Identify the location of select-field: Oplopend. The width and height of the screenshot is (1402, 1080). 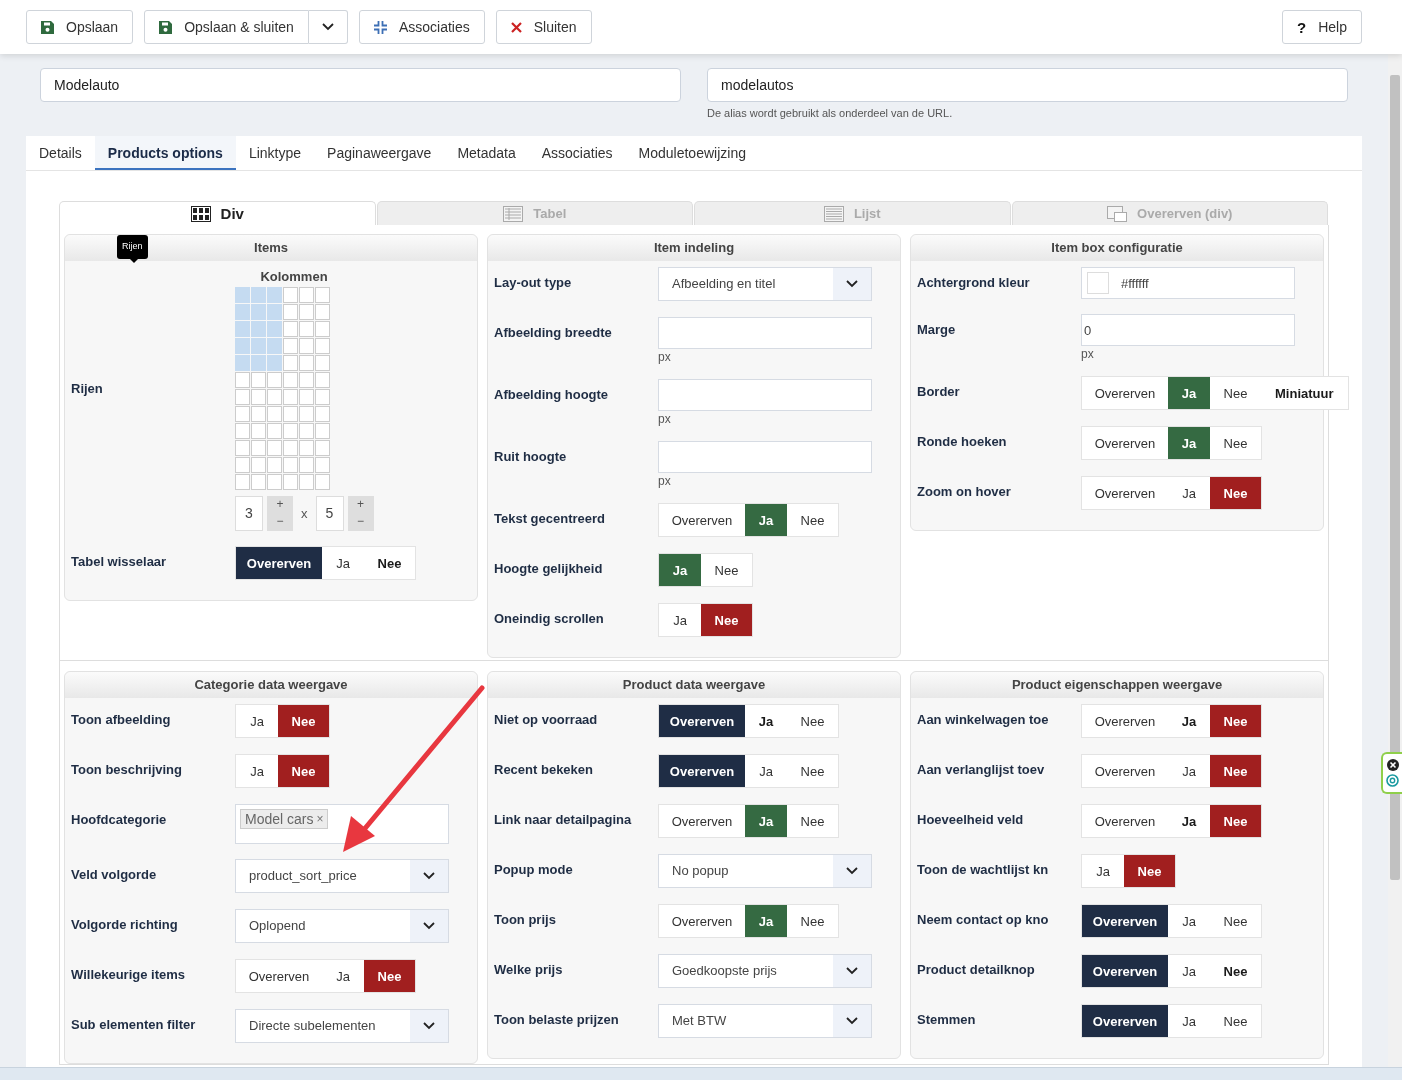
(342, 926).